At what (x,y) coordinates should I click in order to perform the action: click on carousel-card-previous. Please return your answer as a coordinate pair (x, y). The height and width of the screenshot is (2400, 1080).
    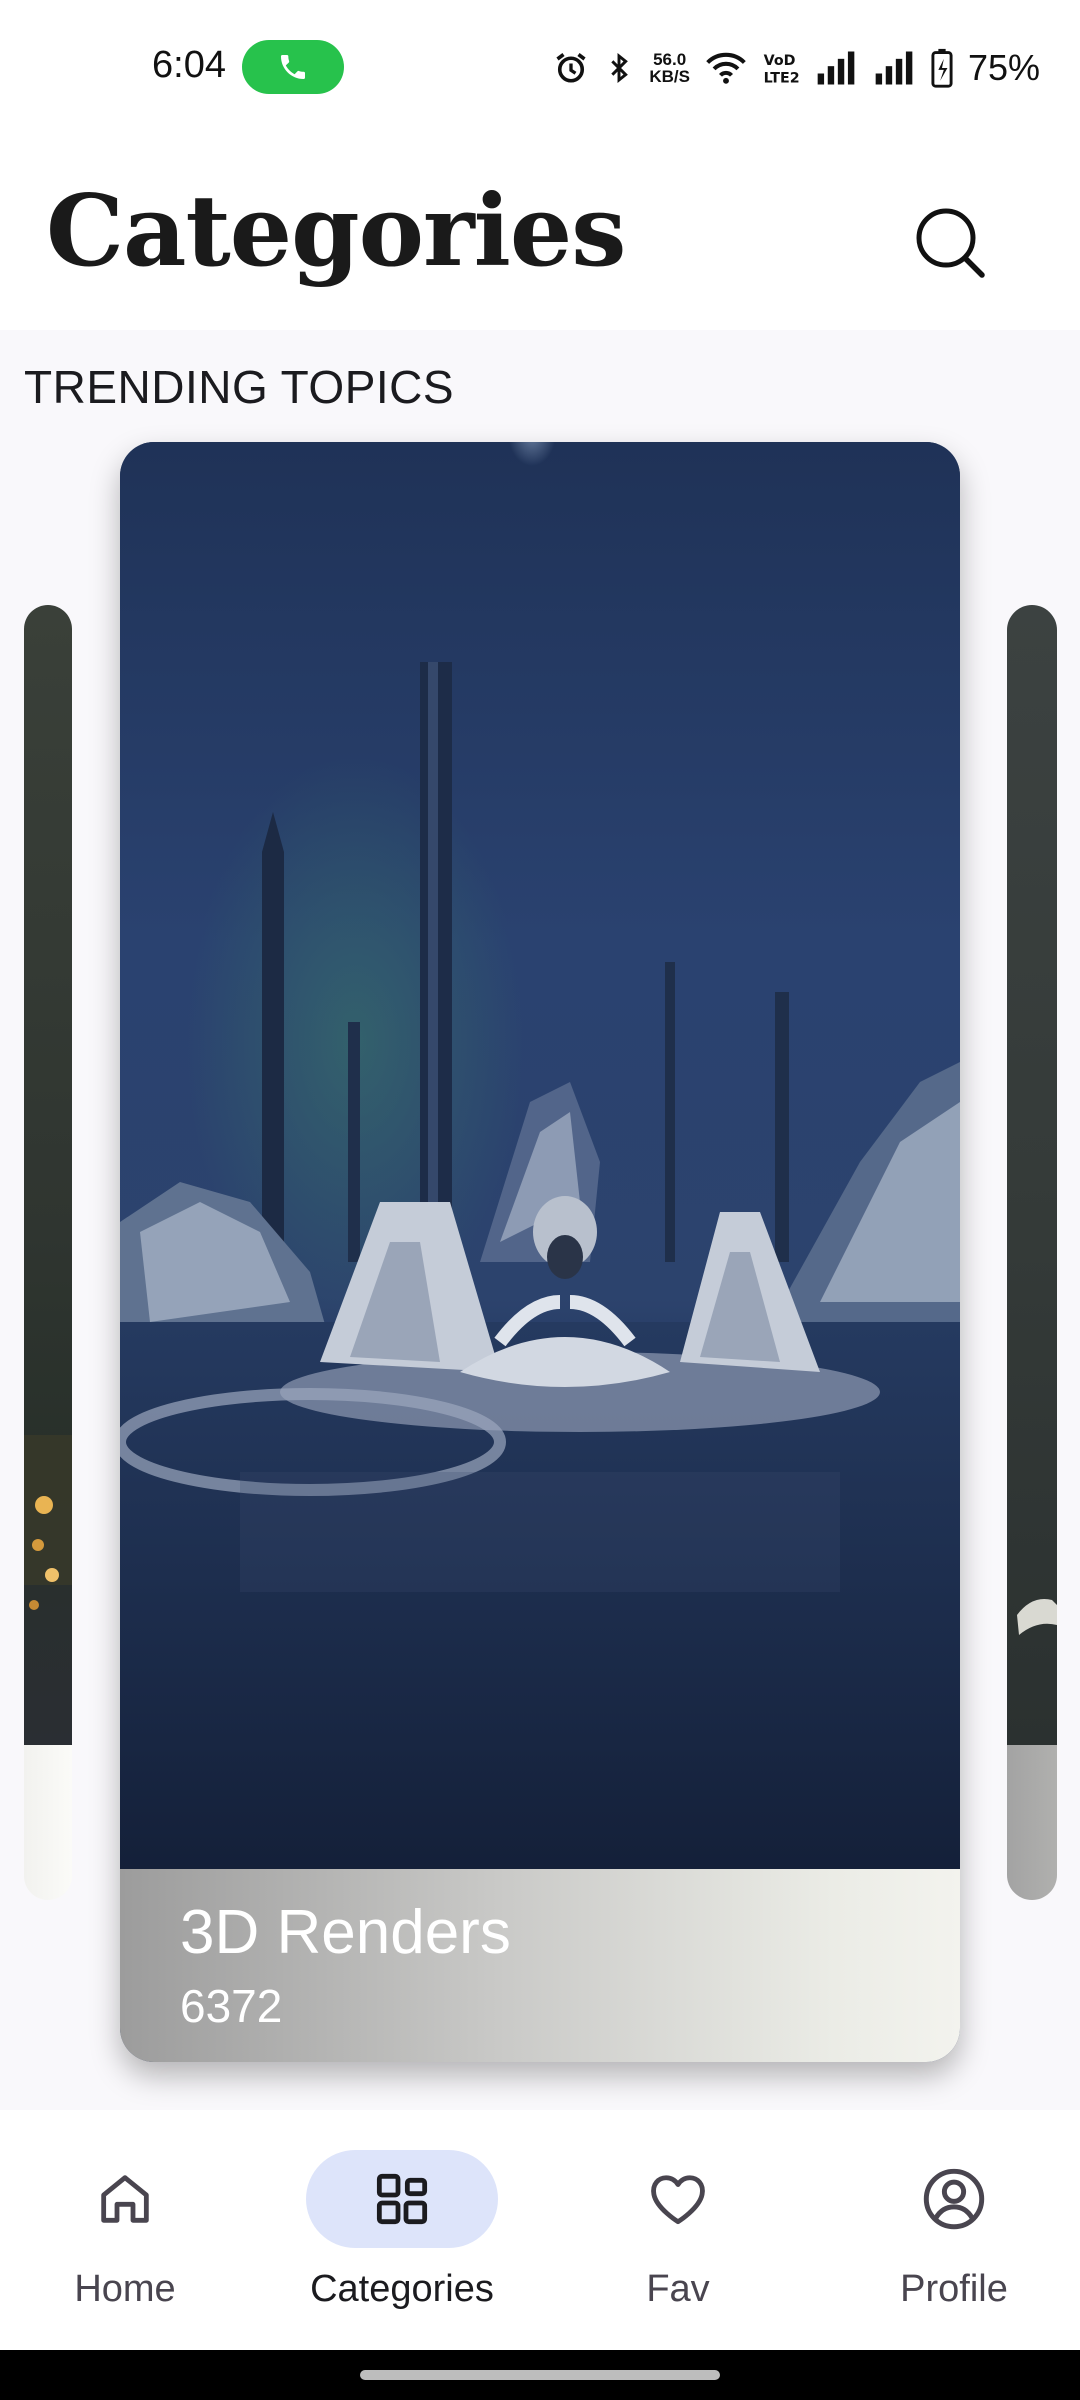
    Looking at the image, I should click on (48, 1252).